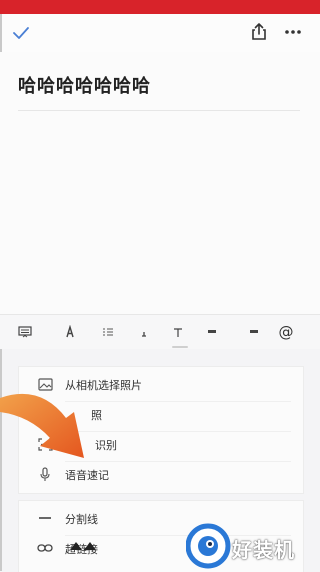 The height and width of the screenshot is (572, 320). I want to click on menu-item-label: 分割线, so click(81, 519).